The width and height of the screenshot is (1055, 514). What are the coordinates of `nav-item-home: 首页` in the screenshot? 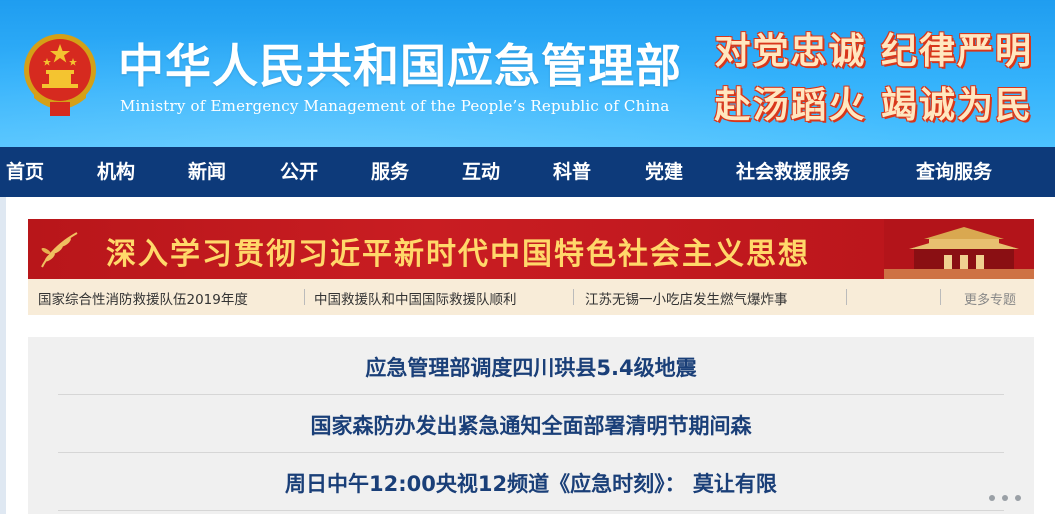 It's located at (25, 172).